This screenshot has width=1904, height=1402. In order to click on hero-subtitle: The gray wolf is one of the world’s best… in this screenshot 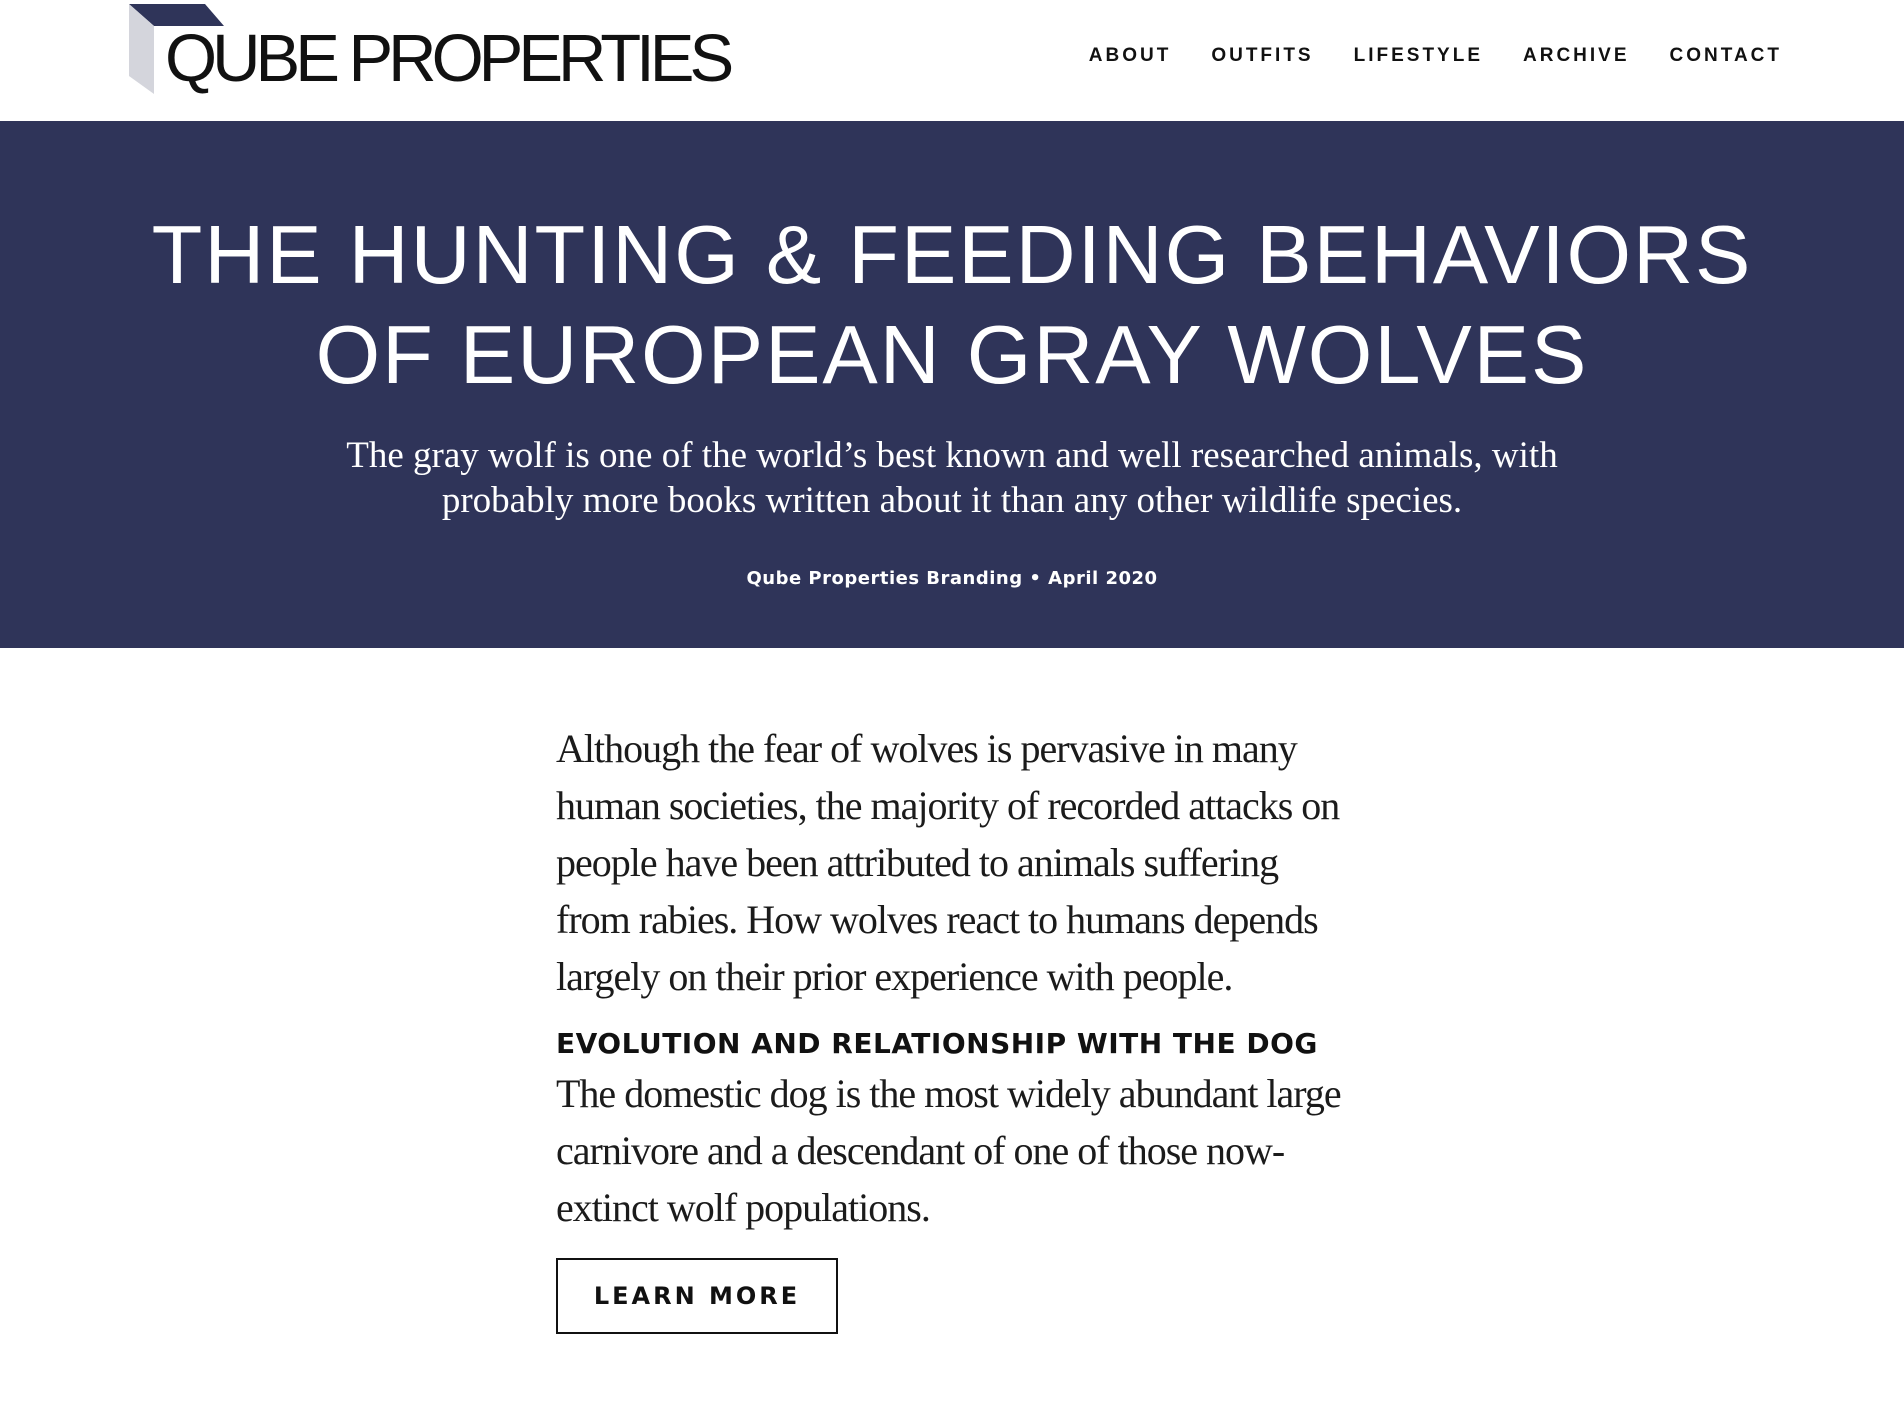, I will do `click(952, 478)`.